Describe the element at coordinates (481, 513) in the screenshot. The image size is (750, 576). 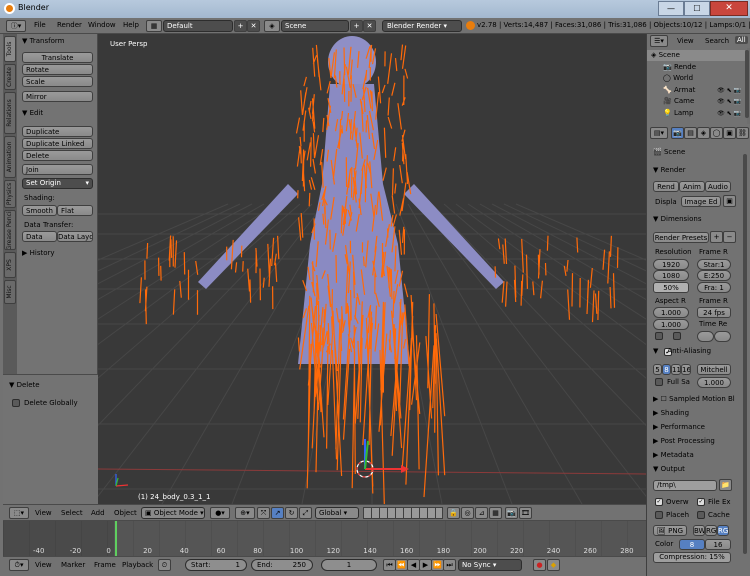
I see `snap-icon: ⊿` at that location.